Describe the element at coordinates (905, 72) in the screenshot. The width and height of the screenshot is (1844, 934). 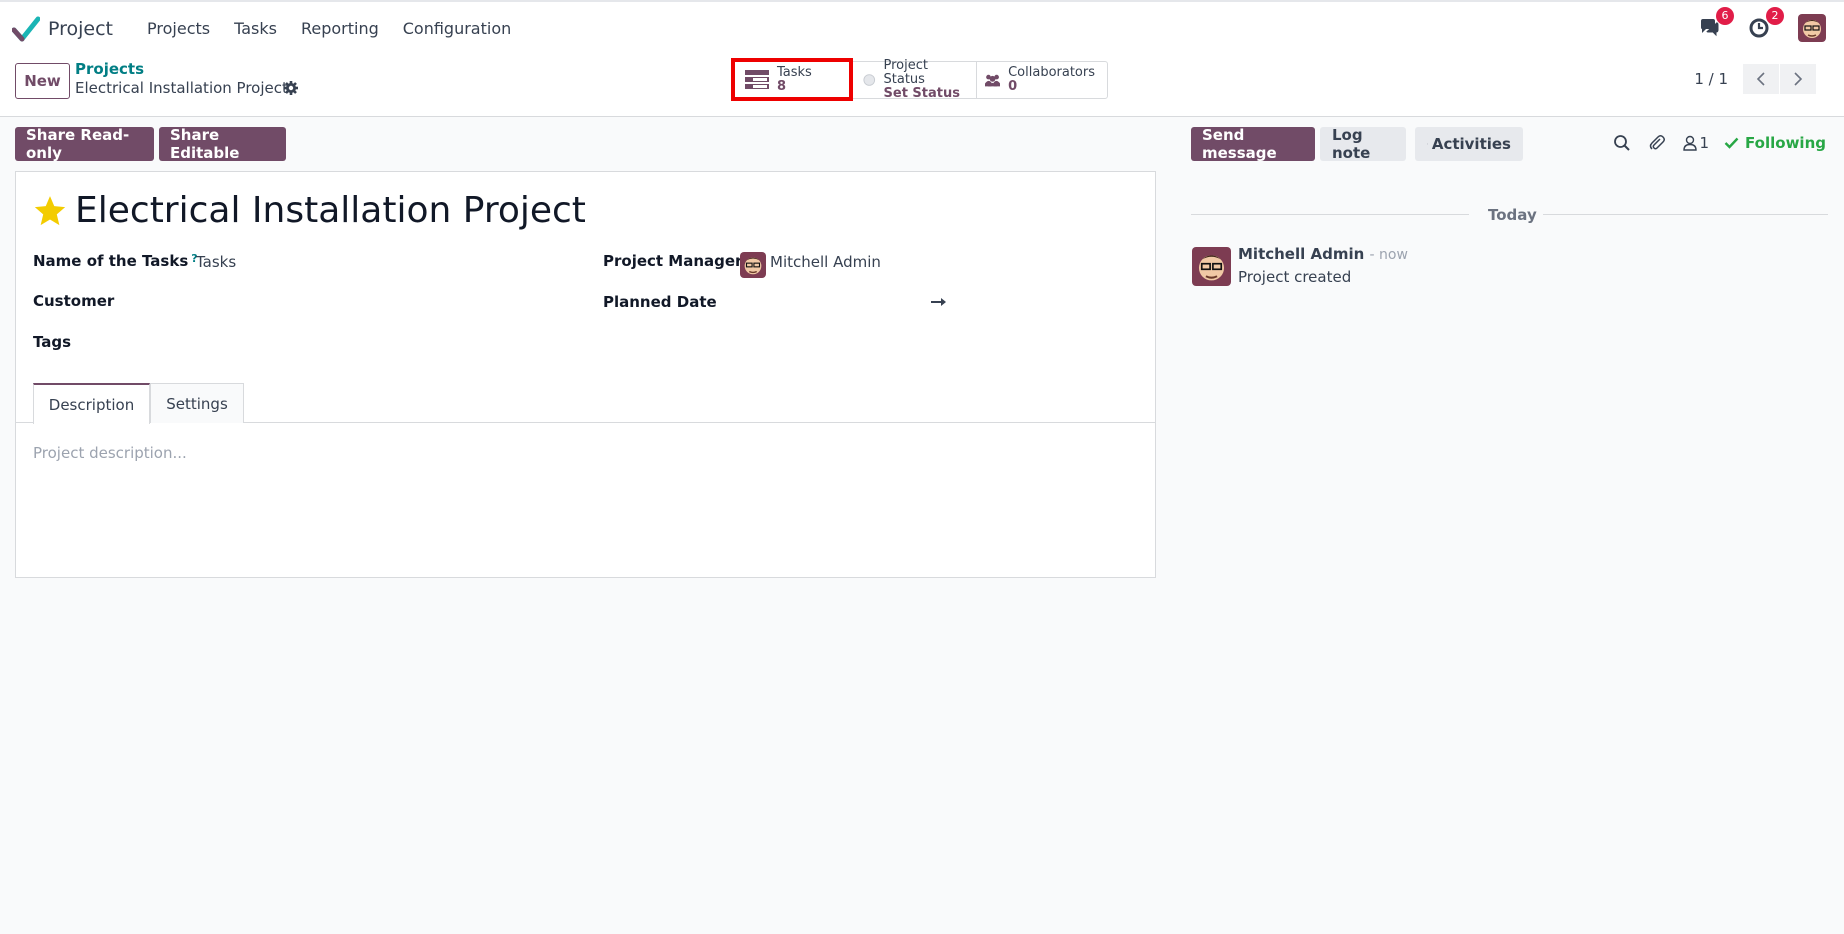
I see `project-status-label: Project Status` at that location.